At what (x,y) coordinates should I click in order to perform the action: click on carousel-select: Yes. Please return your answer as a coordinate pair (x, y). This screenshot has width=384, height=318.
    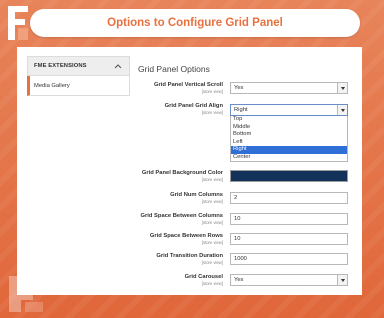
    Looking at the image, I should click on (289, 280).